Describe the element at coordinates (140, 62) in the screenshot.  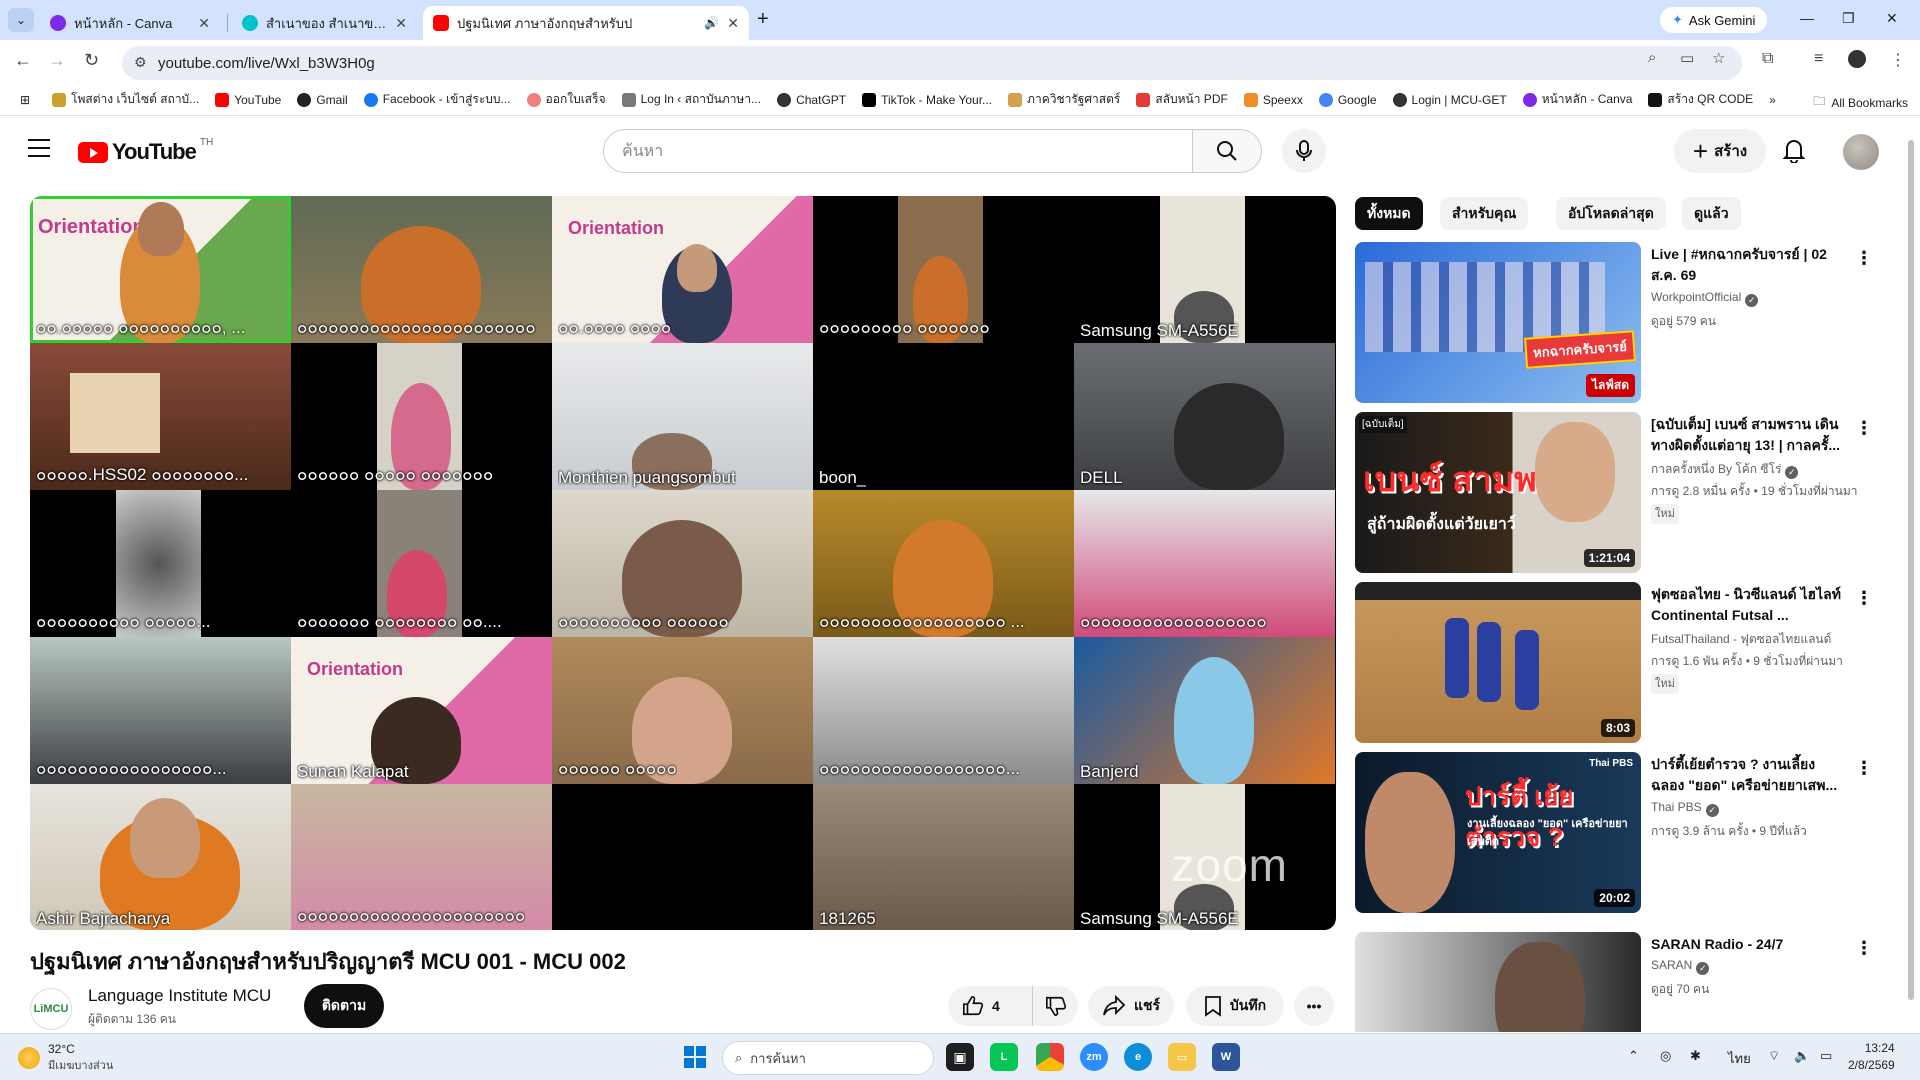
I see `site-info-icon: ⚙` at that location.